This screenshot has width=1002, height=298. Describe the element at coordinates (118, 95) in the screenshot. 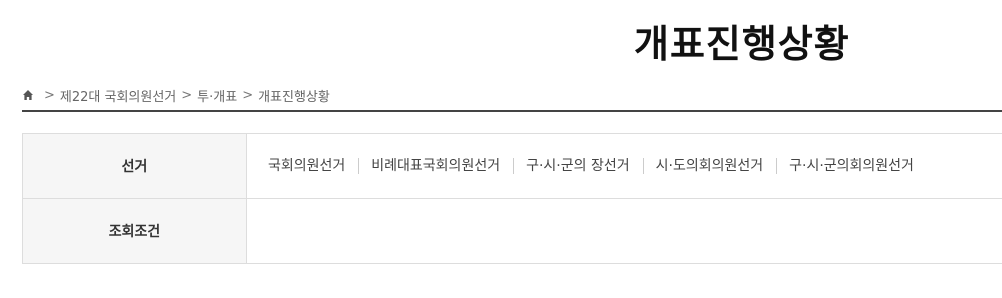

I see `breadcrumb-election: 제22대 국회의원선거` at that location.